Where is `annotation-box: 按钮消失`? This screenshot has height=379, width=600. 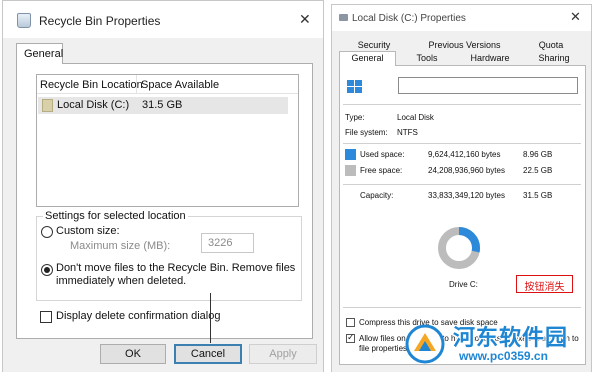
annotation-box: 按钮消失 is located at coordinates (544, 284).